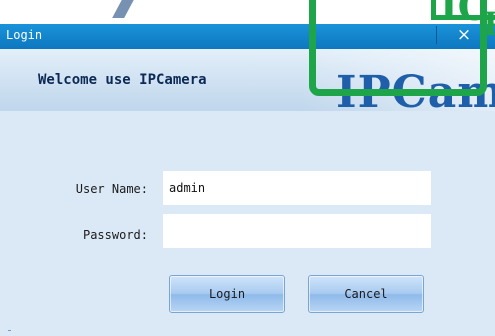 This screenshot has height=336, width=495. I want to click on username-input, so click(297, 188).